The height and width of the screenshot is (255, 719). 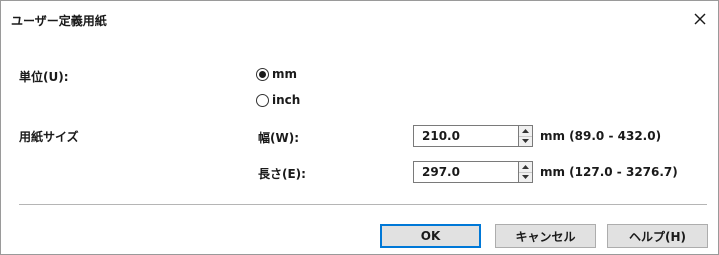 What do you see at coordinates (466, 136) in the screenshot?
I see `width-input: 210.0` at bounding box center [466, 136].